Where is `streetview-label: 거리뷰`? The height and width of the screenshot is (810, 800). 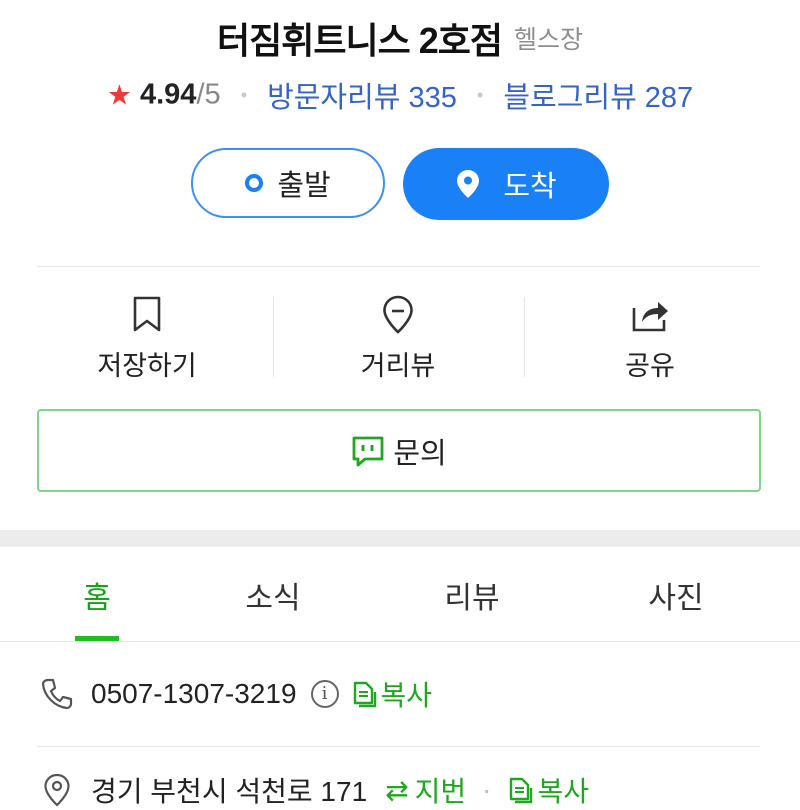
streetview-label: 거리뷰 is located at coordinates (398, 366).